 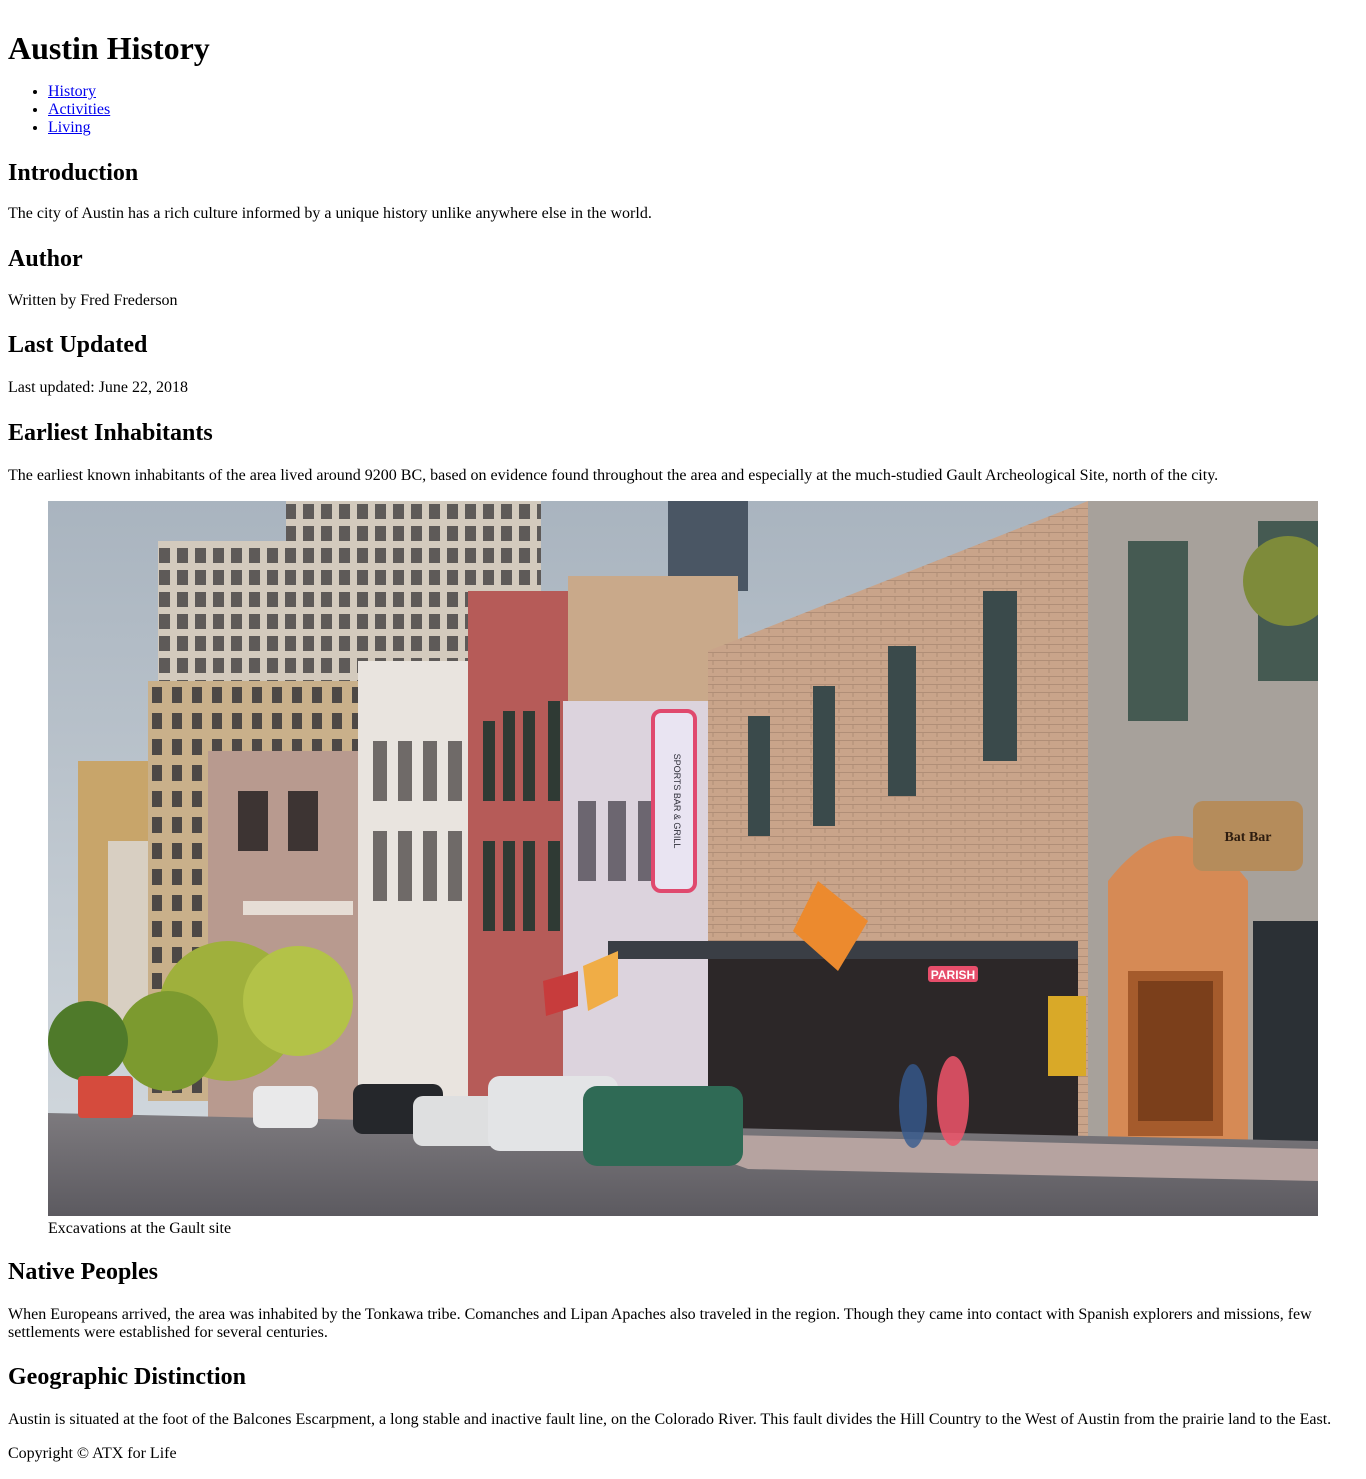 I want to click on nav-item-activities: Activities, so click(x=703, y=110).